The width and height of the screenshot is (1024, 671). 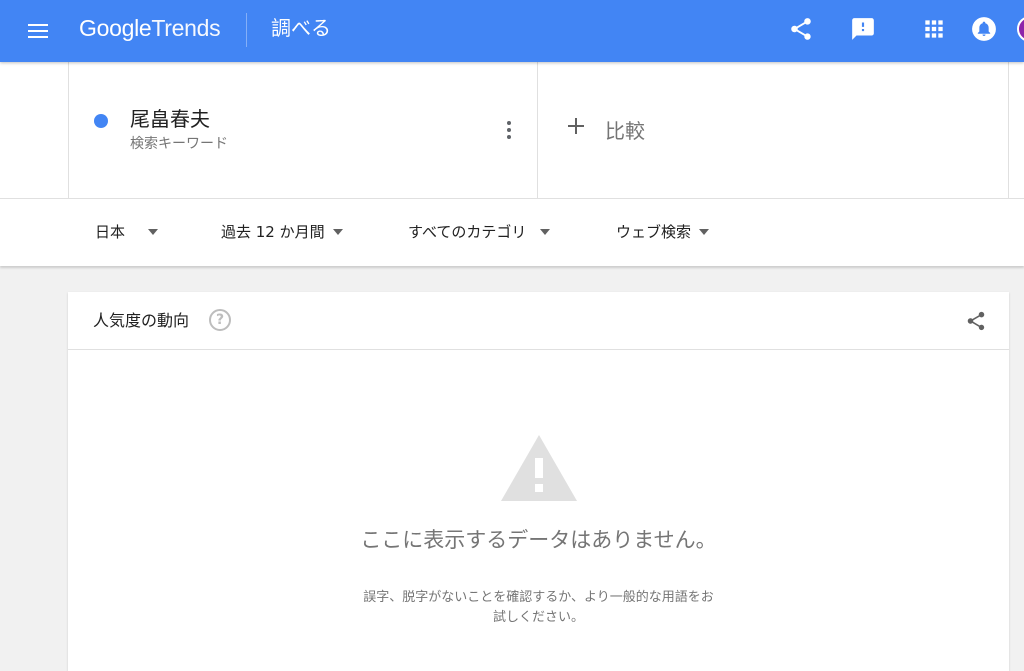 I want to click on compare-label: 比較, so click(x=625, y=131).